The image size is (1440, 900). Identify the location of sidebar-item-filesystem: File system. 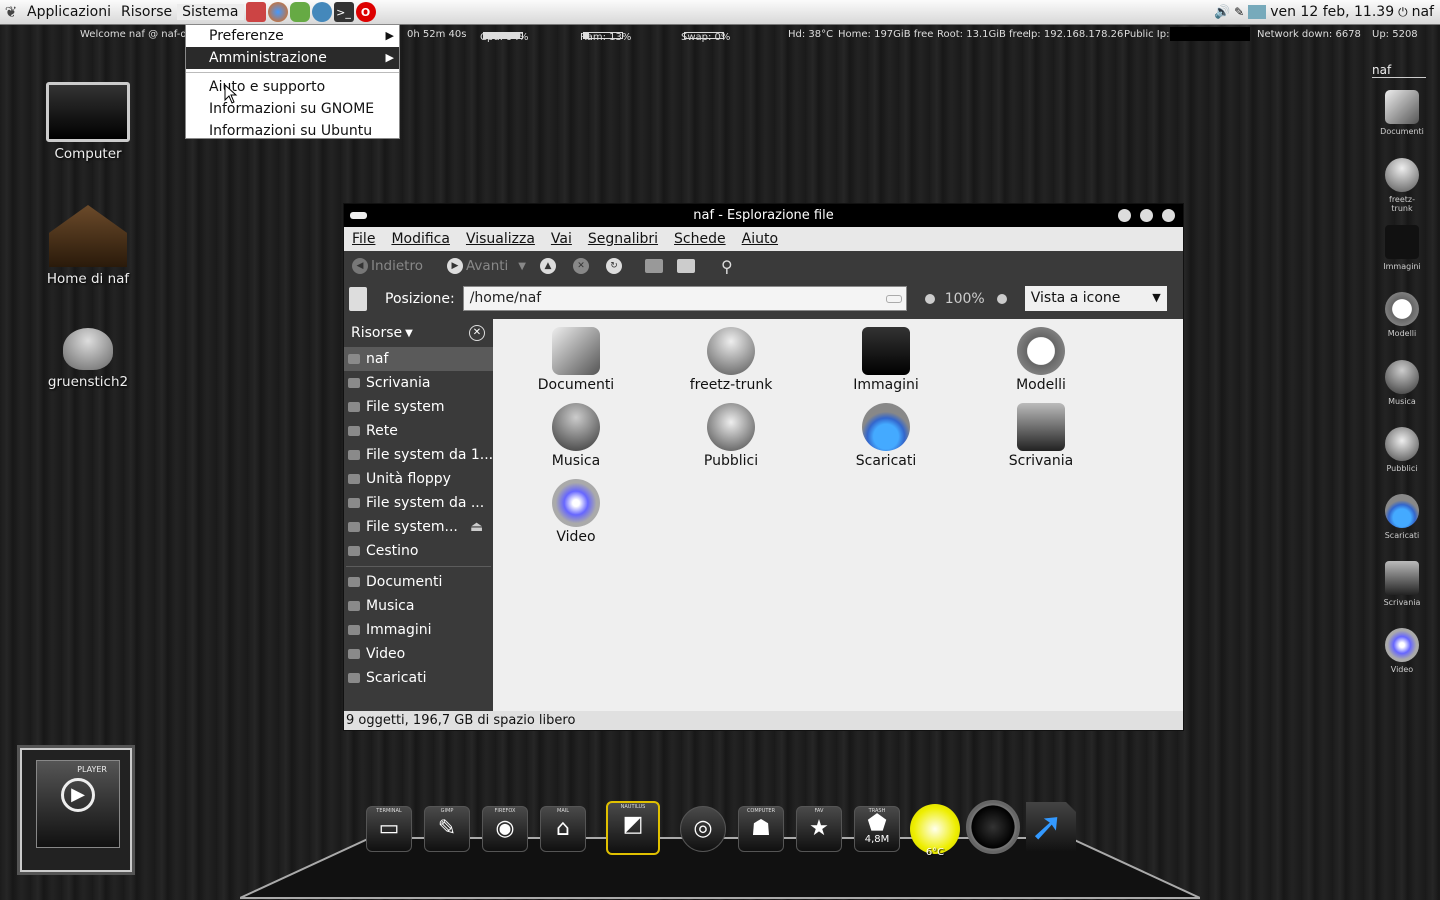
(418, 407).